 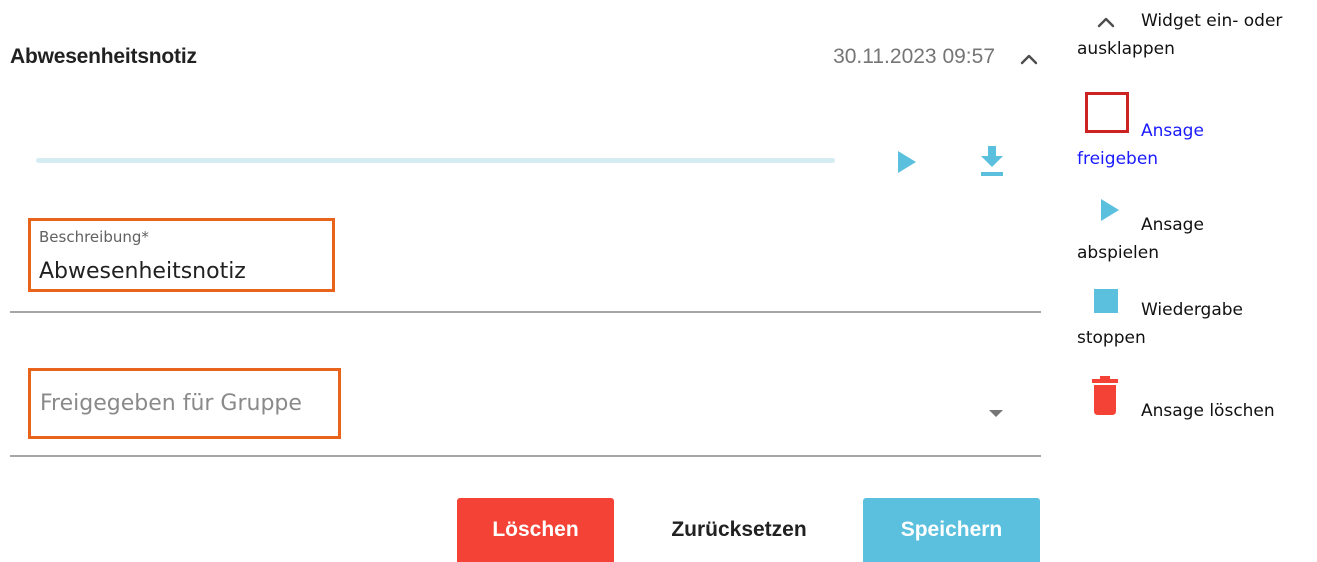 What do you see at coordinates (1212, 21) in the screenshot?
I see `legend-collapse-line1: Widget ein- oder` at bounding box center [1212, 21].